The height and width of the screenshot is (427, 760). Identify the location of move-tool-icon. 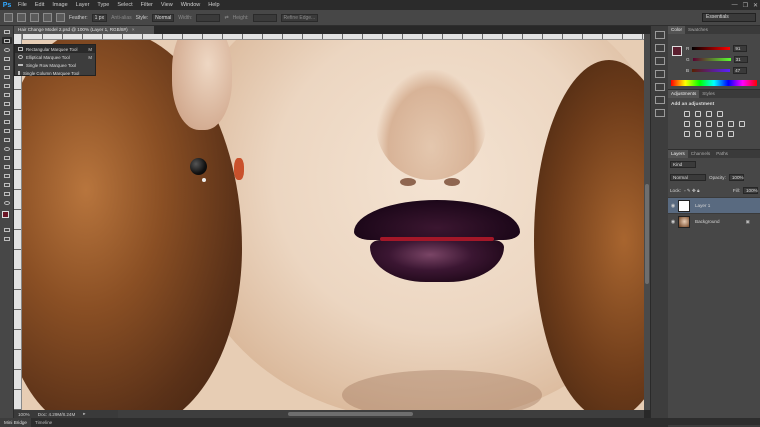
(7, 31).